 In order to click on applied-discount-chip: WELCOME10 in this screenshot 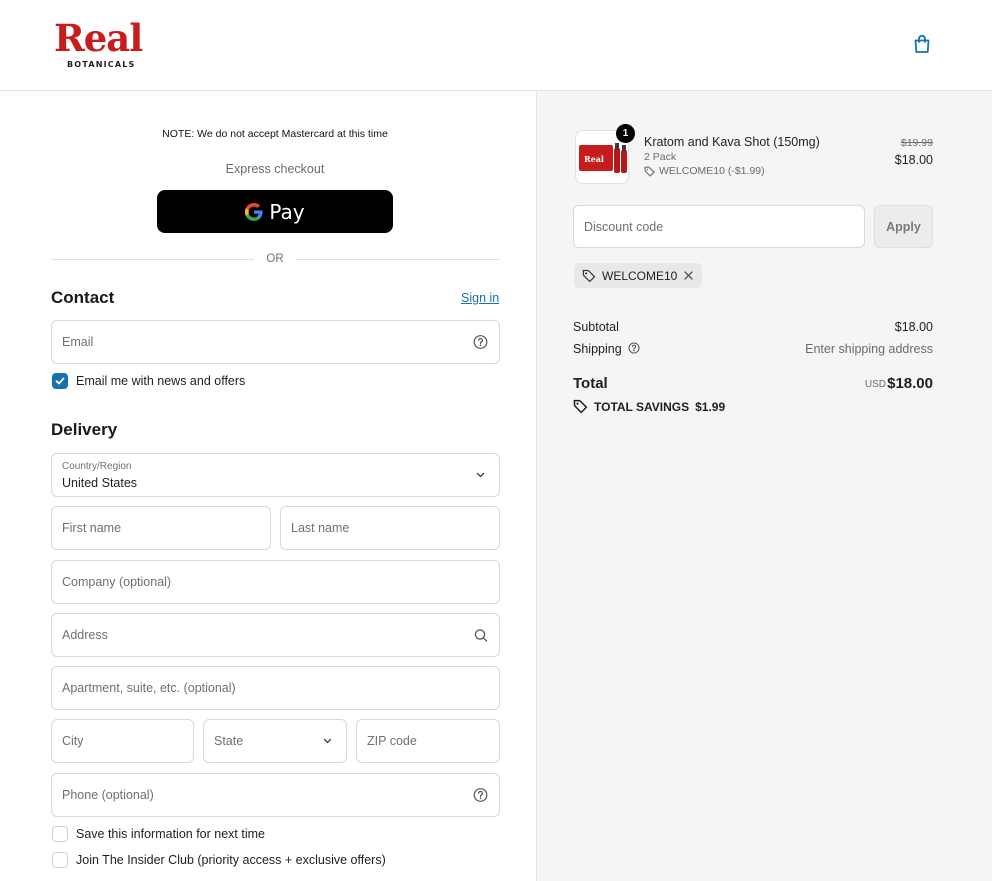, I will do `click(638, 275)`.